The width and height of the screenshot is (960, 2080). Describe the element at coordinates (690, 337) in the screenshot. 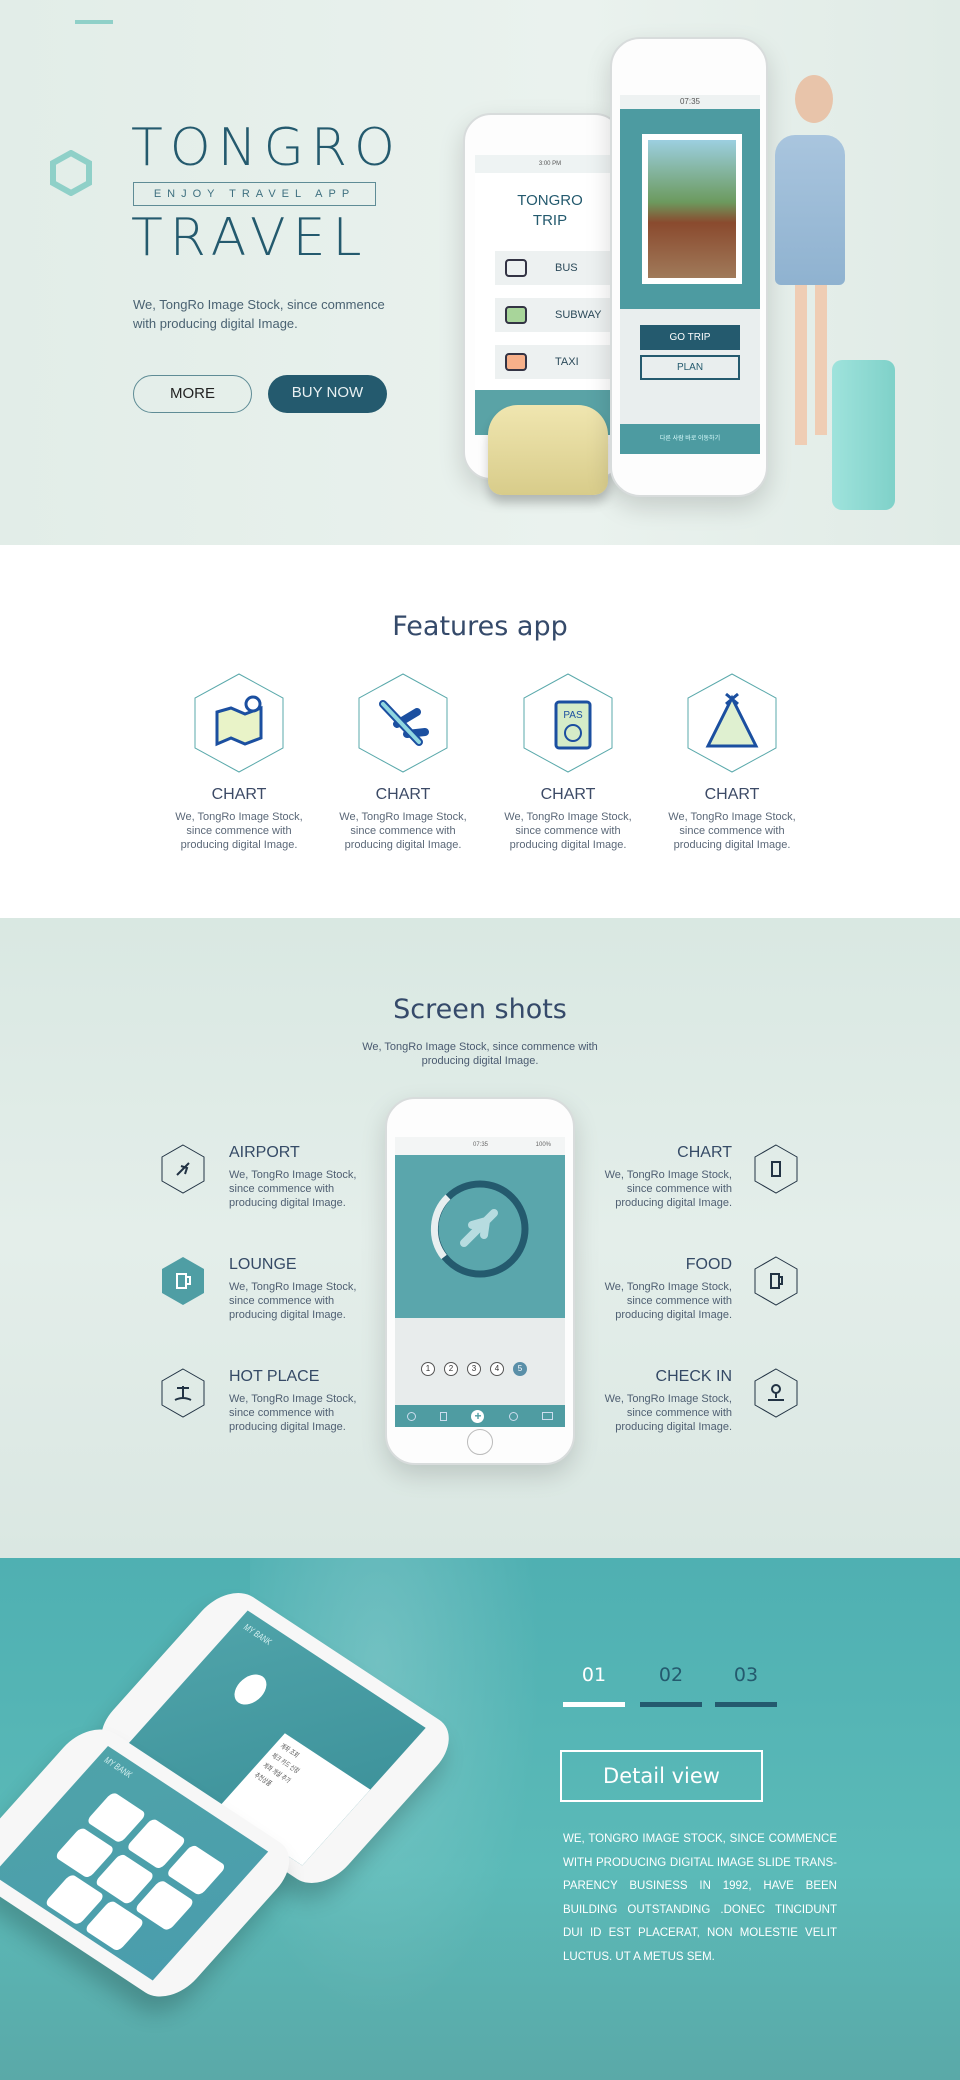

I see `go-trip-button: GO TRIP` at that location.